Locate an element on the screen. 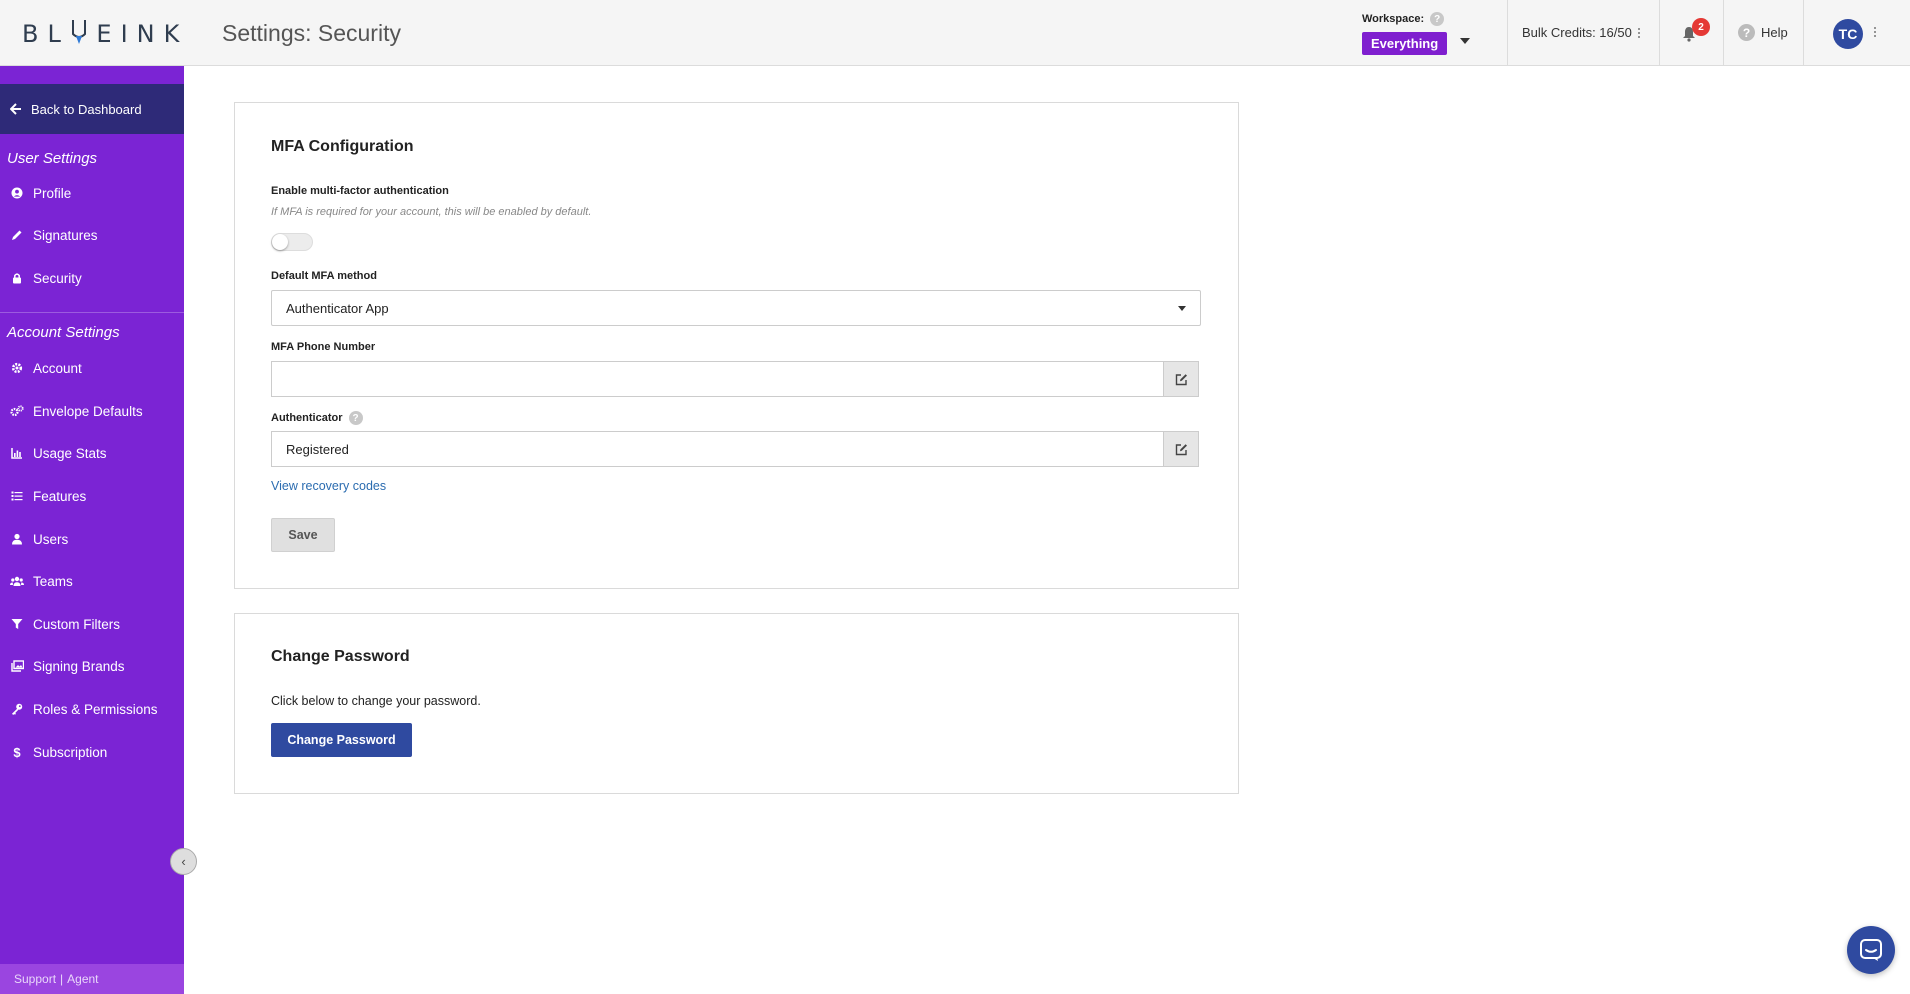  authenticator-help-icon: ? is located at coordinates (355, 418).